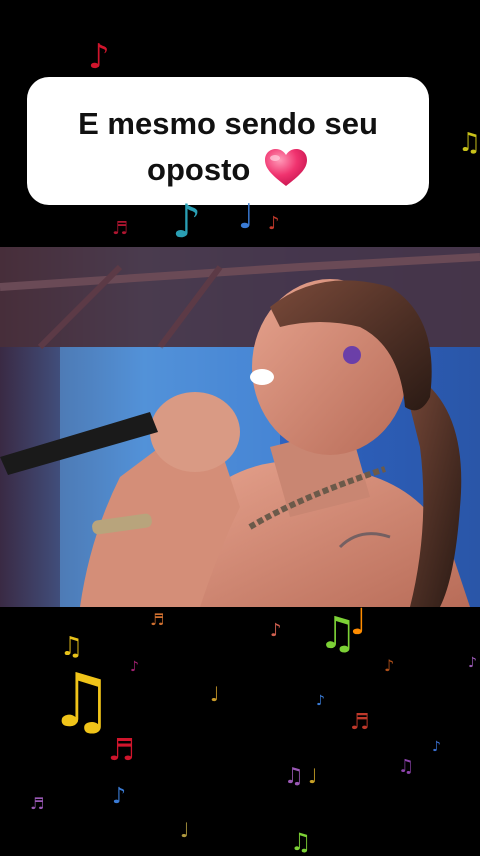 The height and width of the screenshot is (856, 480). What do you see at coordinates (228, 123) in the screenshot?
I see `caption-line-1: E mesmo sendo seu` at bounding box center [228, 123].